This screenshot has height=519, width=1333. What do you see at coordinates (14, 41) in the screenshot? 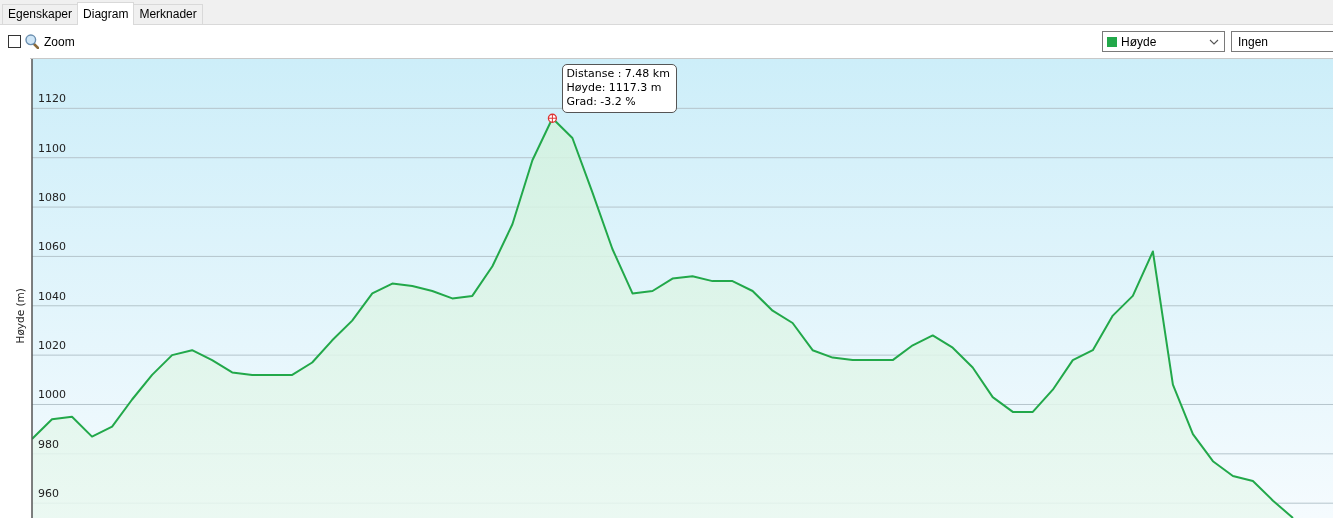
I see `zoom-checkbox` at bounding box center [14, 41].